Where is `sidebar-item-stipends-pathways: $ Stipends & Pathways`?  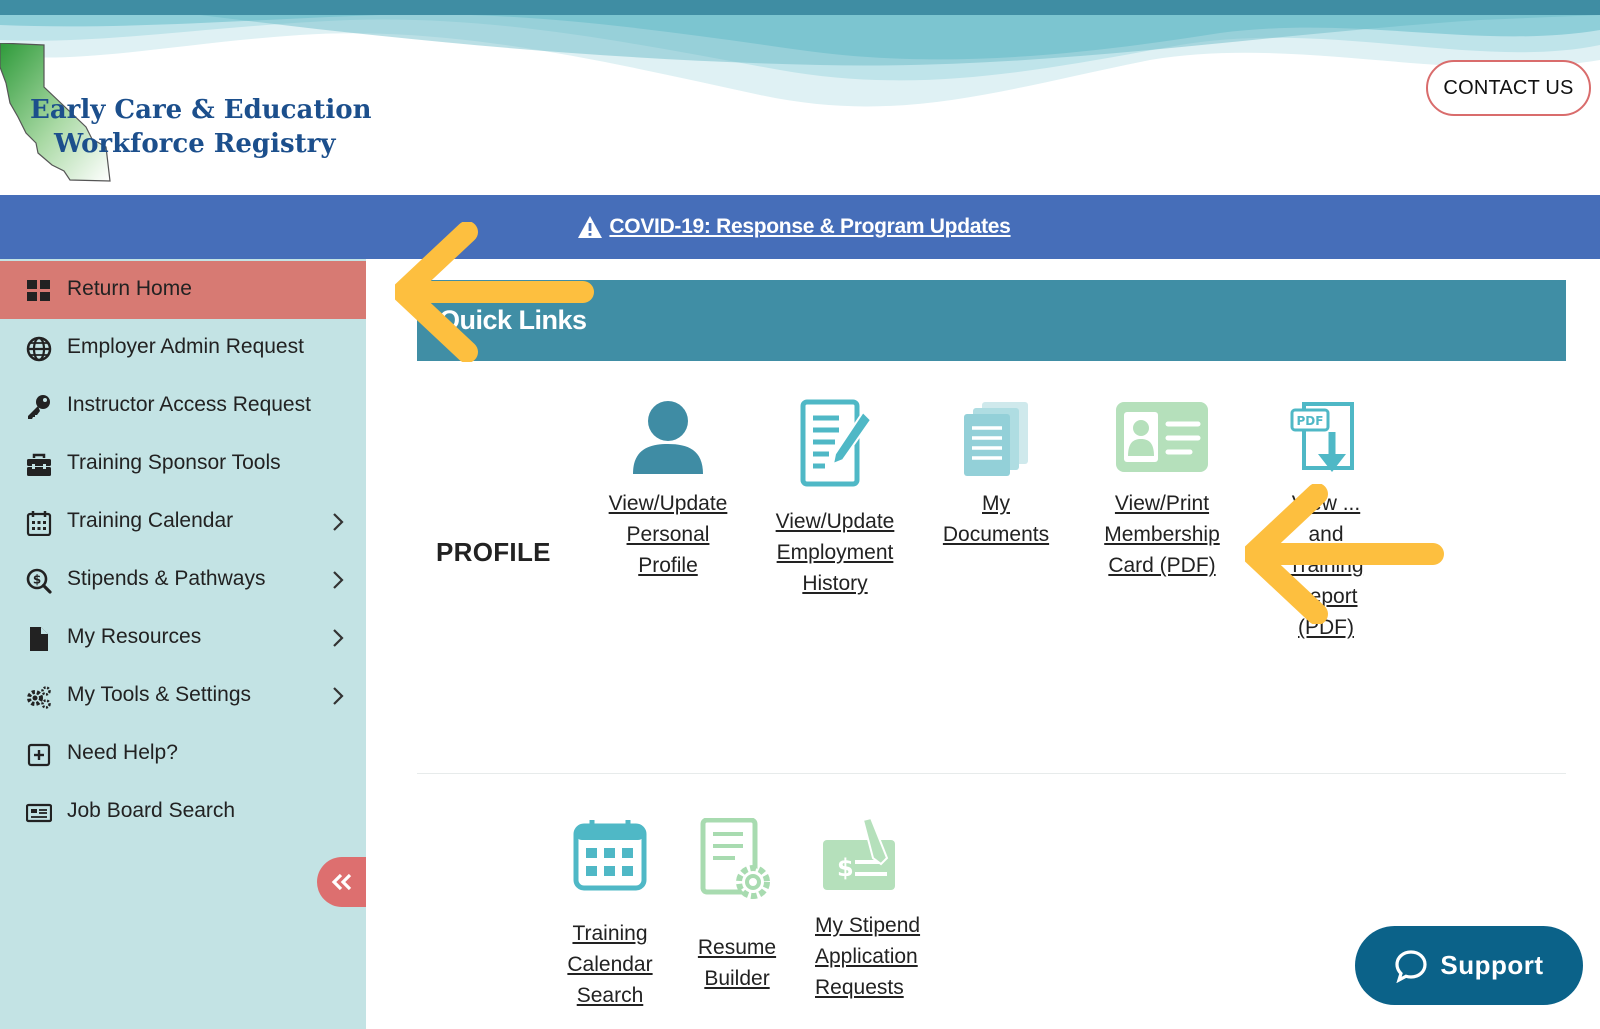
sidebar-item-stipends-pathways: $ Stipends & Pathways is located at coordinates (183, 580).